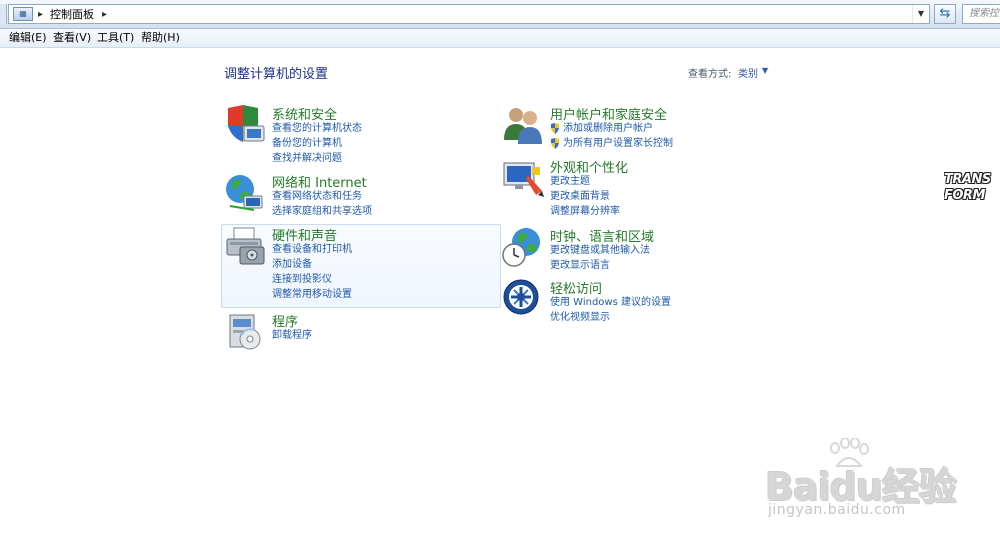 This screenshot has height=544, width=1000. What do you see at coordinates (312, 249) in the screenshot?
I see `link-devices-printers: 查看设备和打印机` at bounding box center [312, 249].